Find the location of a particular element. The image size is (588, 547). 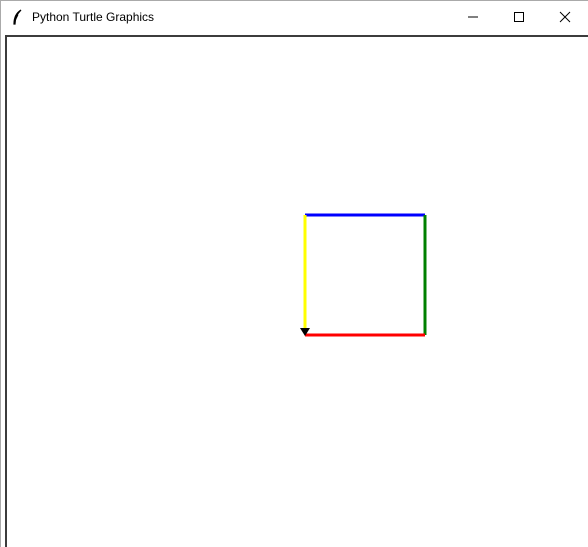

minimize-icon is located at coordinates (473, 16).